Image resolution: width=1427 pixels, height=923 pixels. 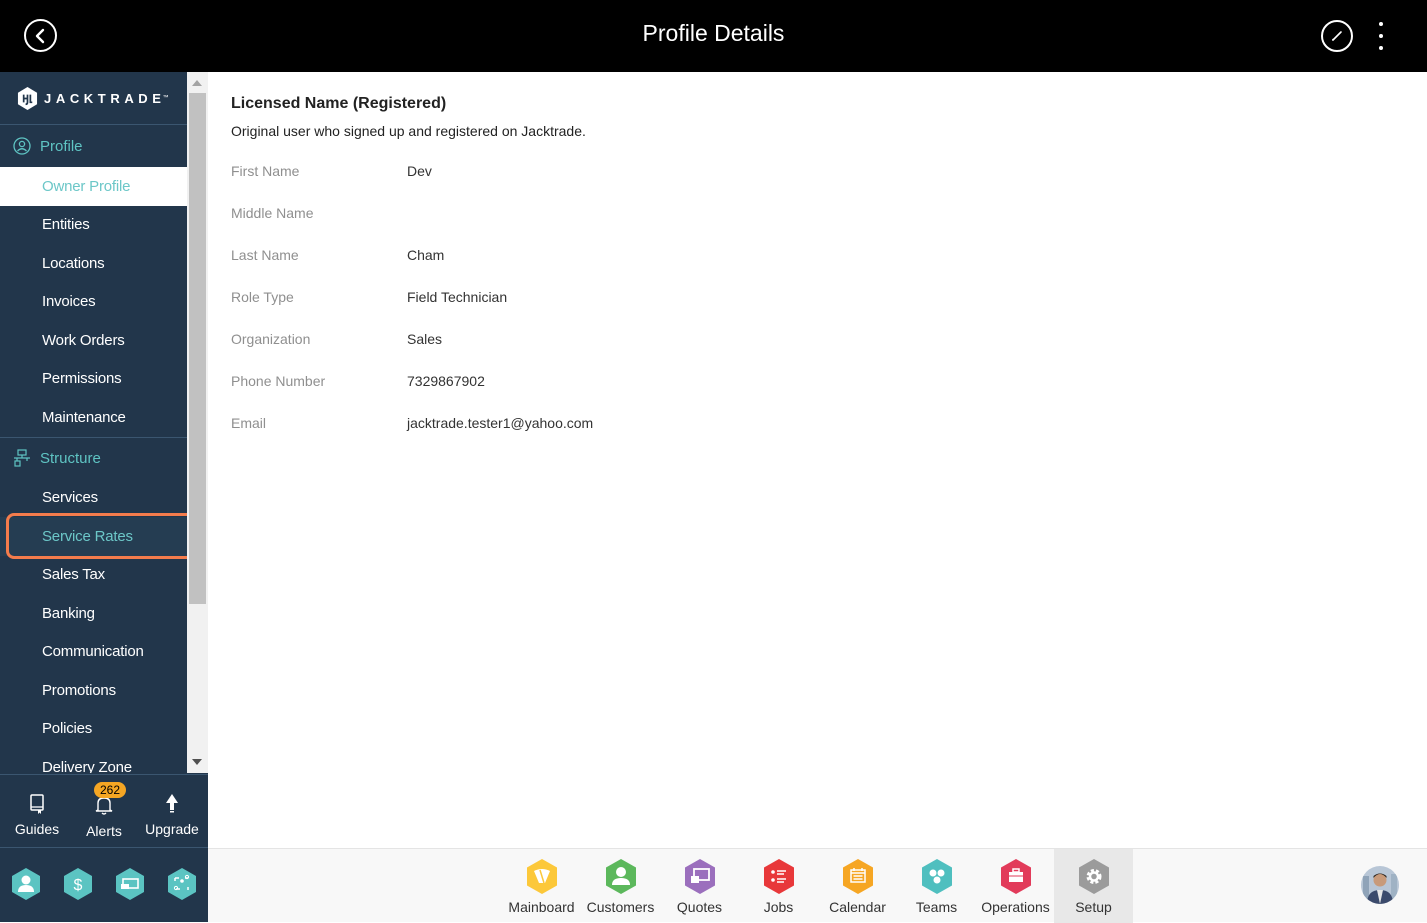 I want to click on app-label: Mainboard, so click(x=541, y=907).